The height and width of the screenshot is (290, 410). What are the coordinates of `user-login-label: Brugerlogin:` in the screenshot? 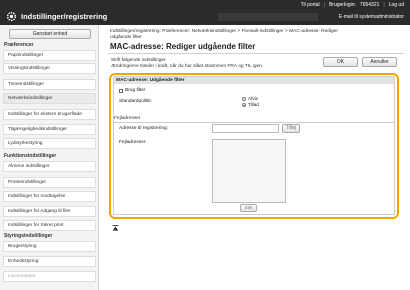 It's located at (342, 5).